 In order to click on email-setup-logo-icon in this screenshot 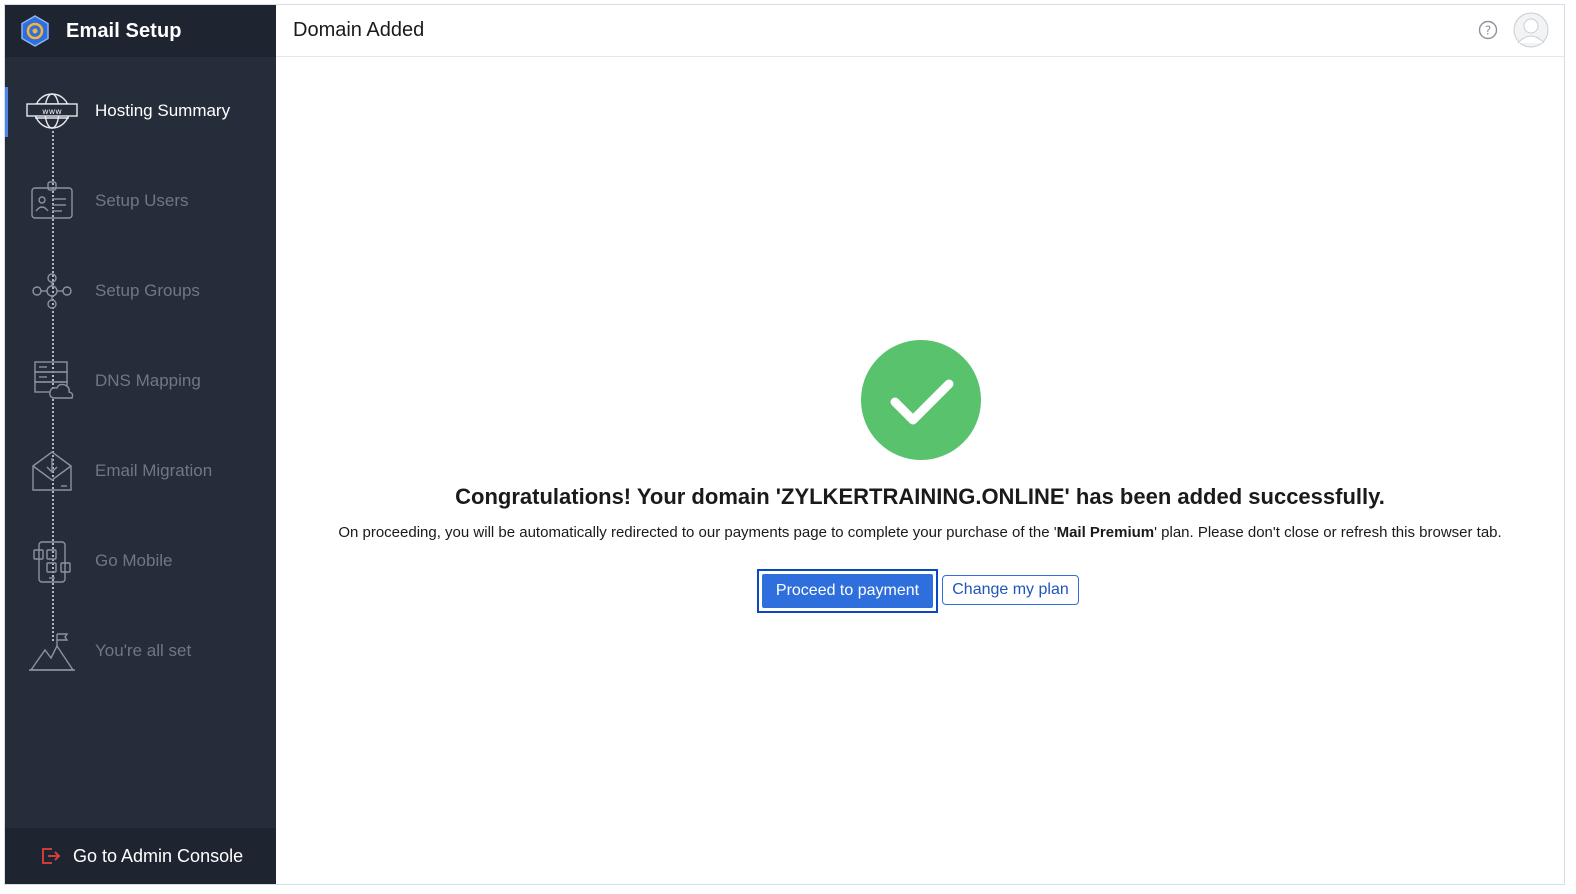, I will do `click(35, 31)`.